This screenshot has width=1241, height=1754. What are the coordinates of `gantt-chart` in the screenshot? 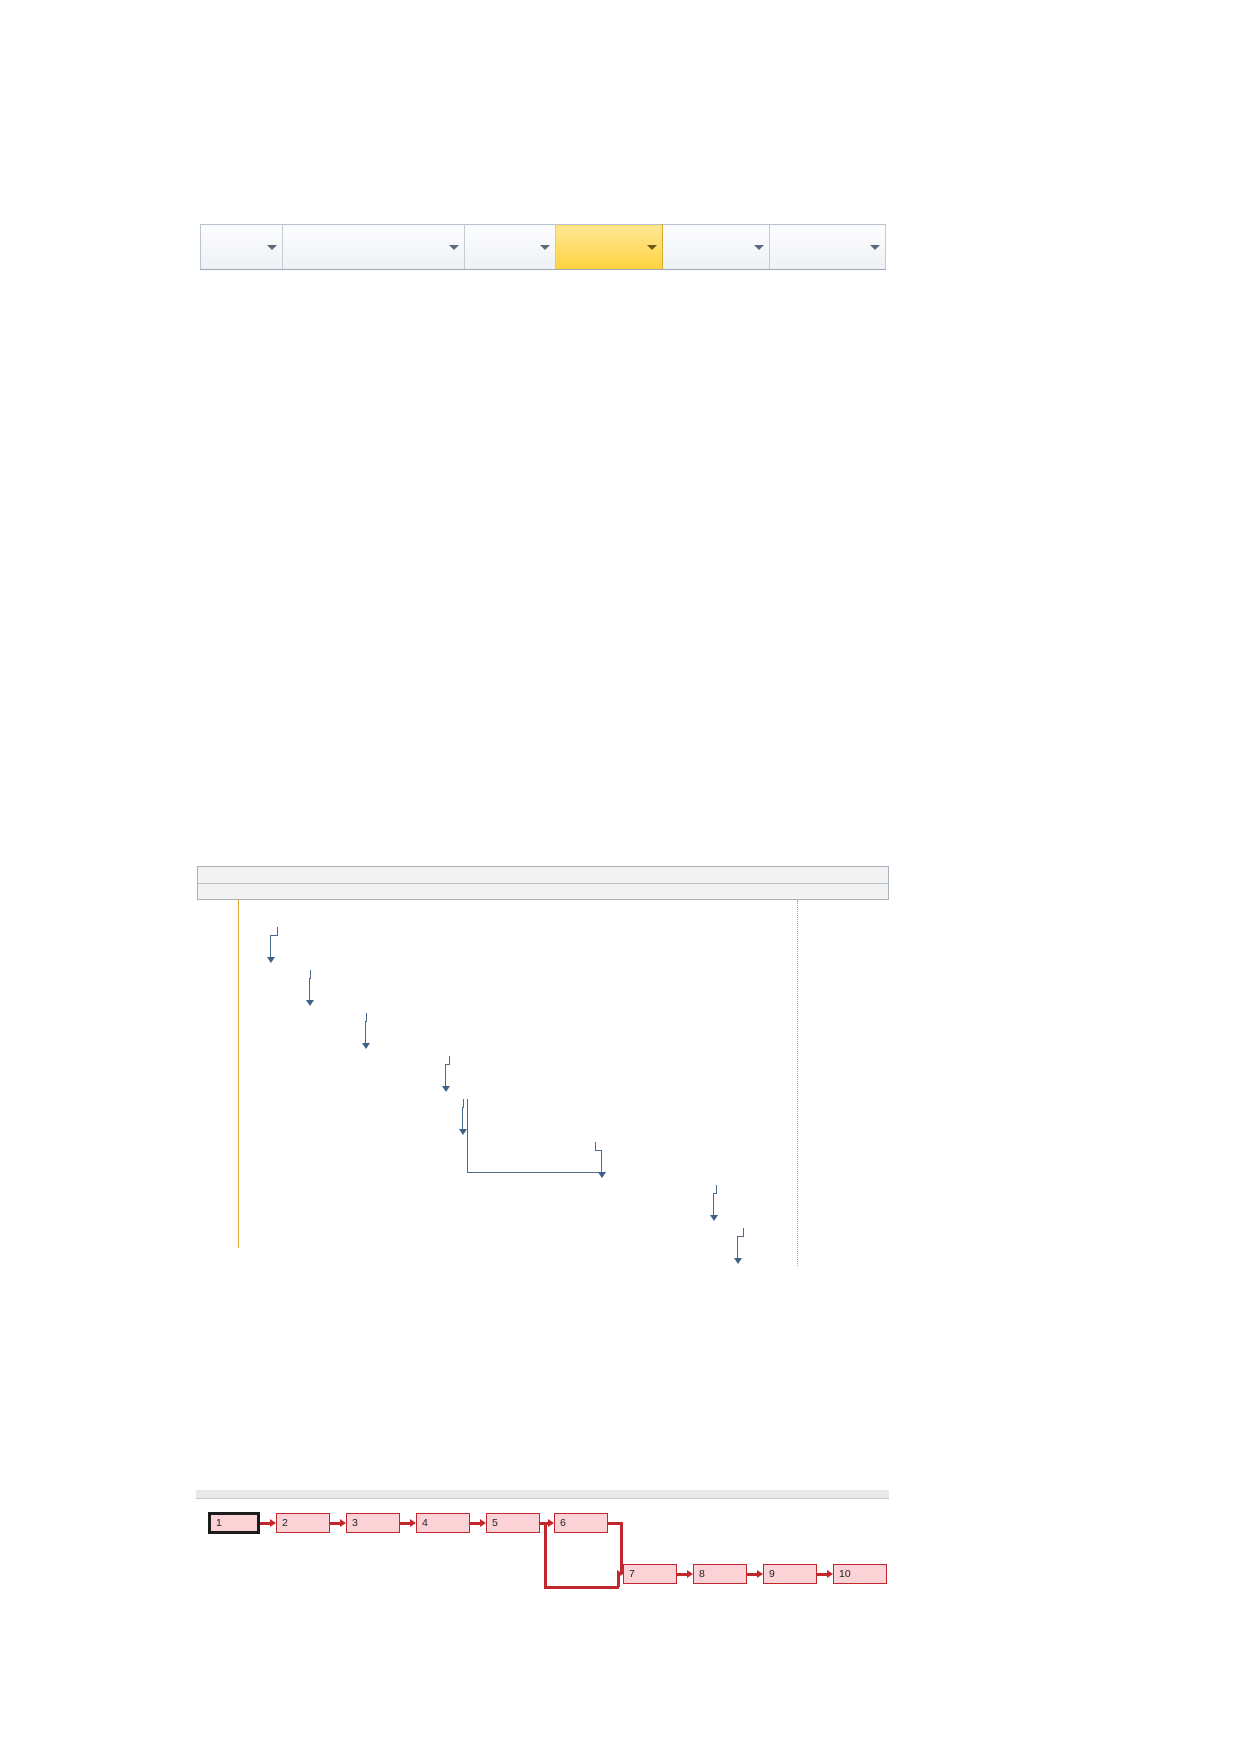 It's located at (543, 1066).